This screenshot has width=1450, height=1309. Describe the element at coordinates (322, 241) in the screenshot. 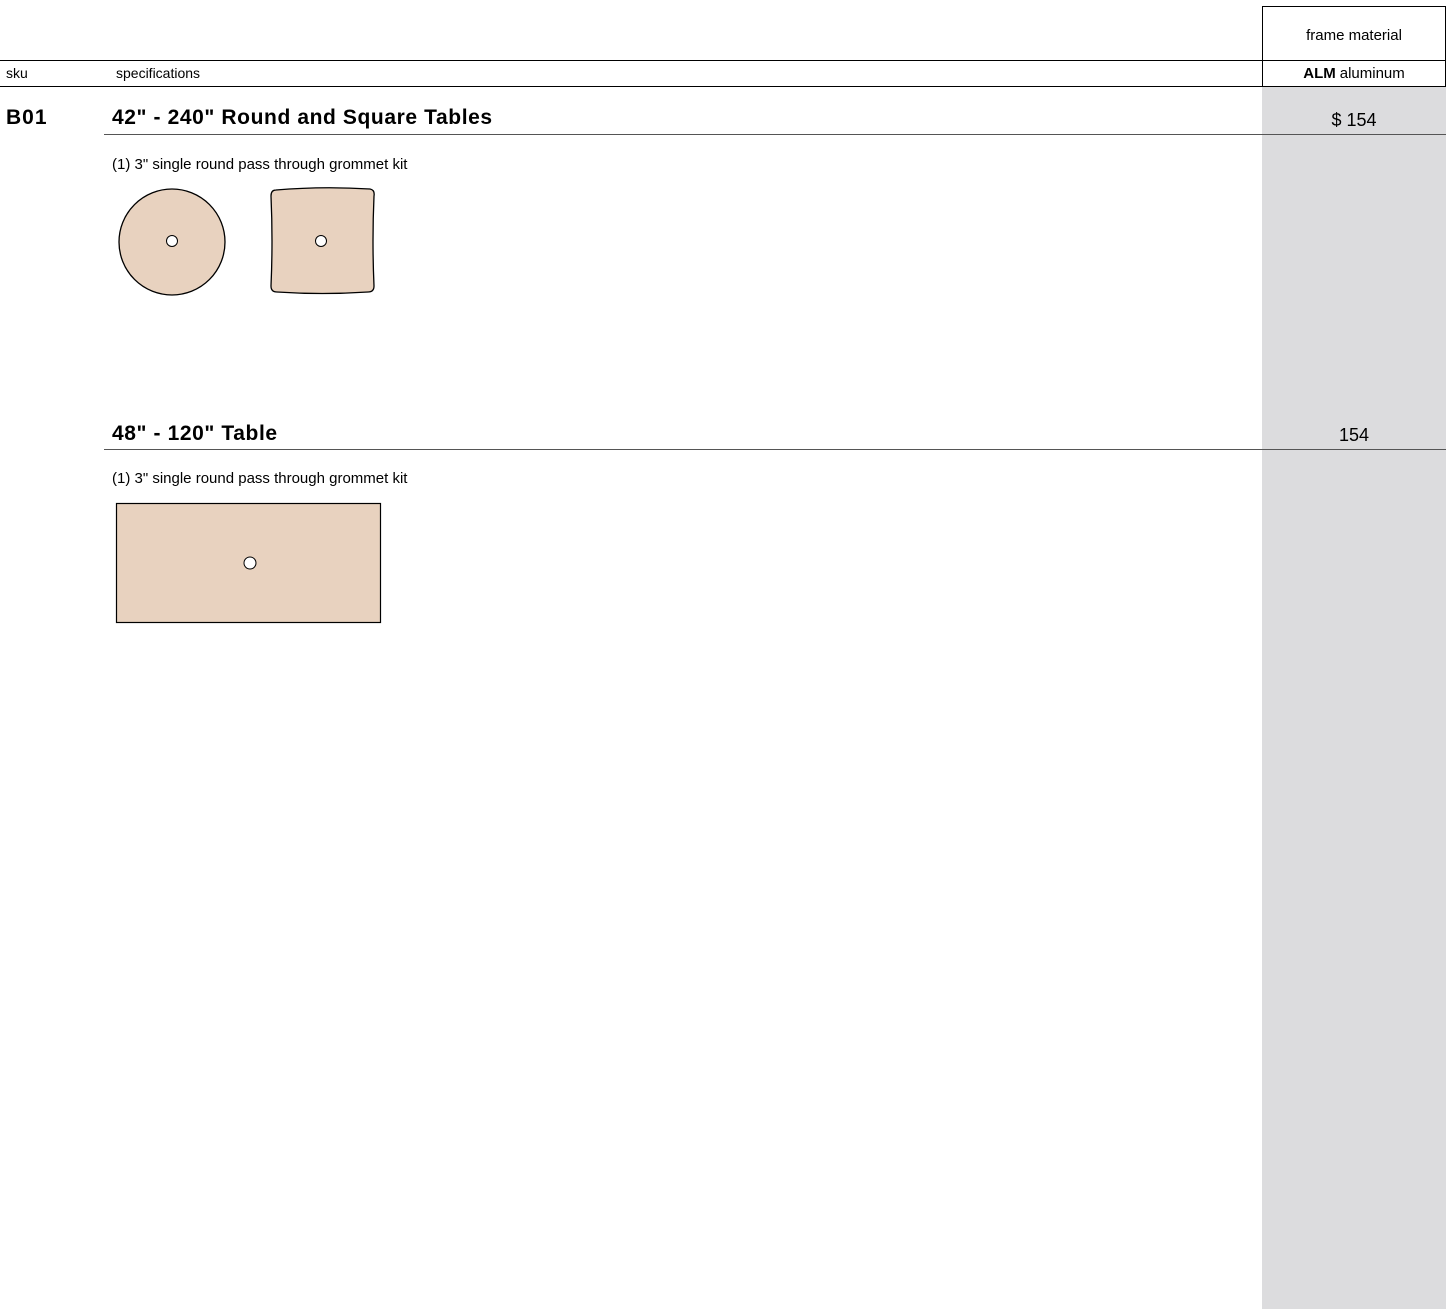

I see `square-table-top-icon` at that location.